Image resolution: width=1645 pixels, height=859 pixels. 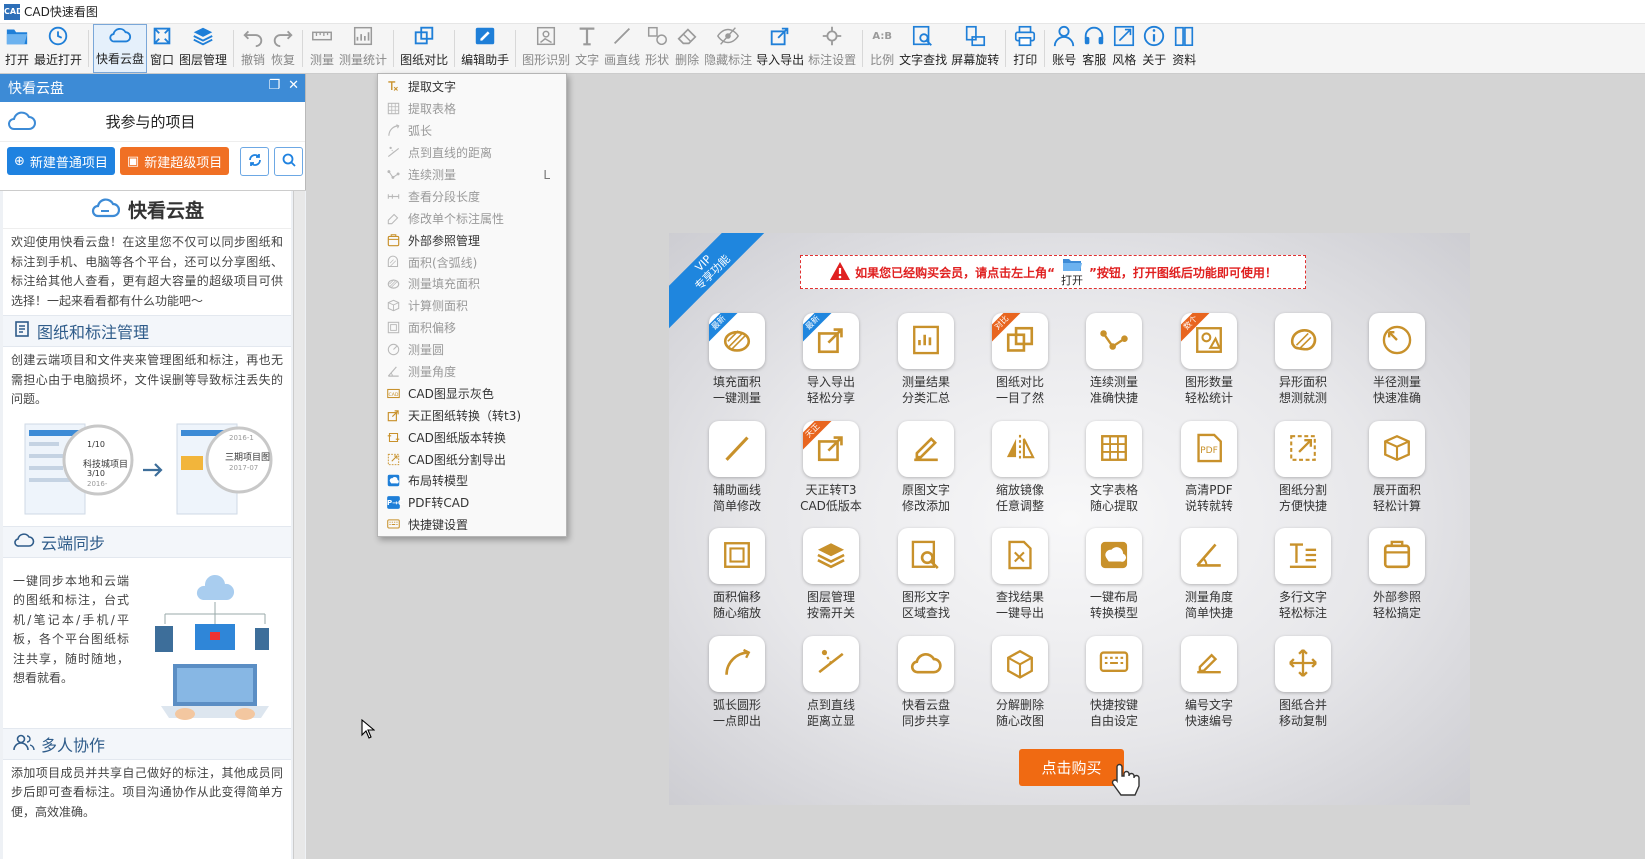 What do you see at coordinates (363, 48) in the screenshot?
I see `toolbar-button-10: 测量统计` at bounding box center [363, 48].